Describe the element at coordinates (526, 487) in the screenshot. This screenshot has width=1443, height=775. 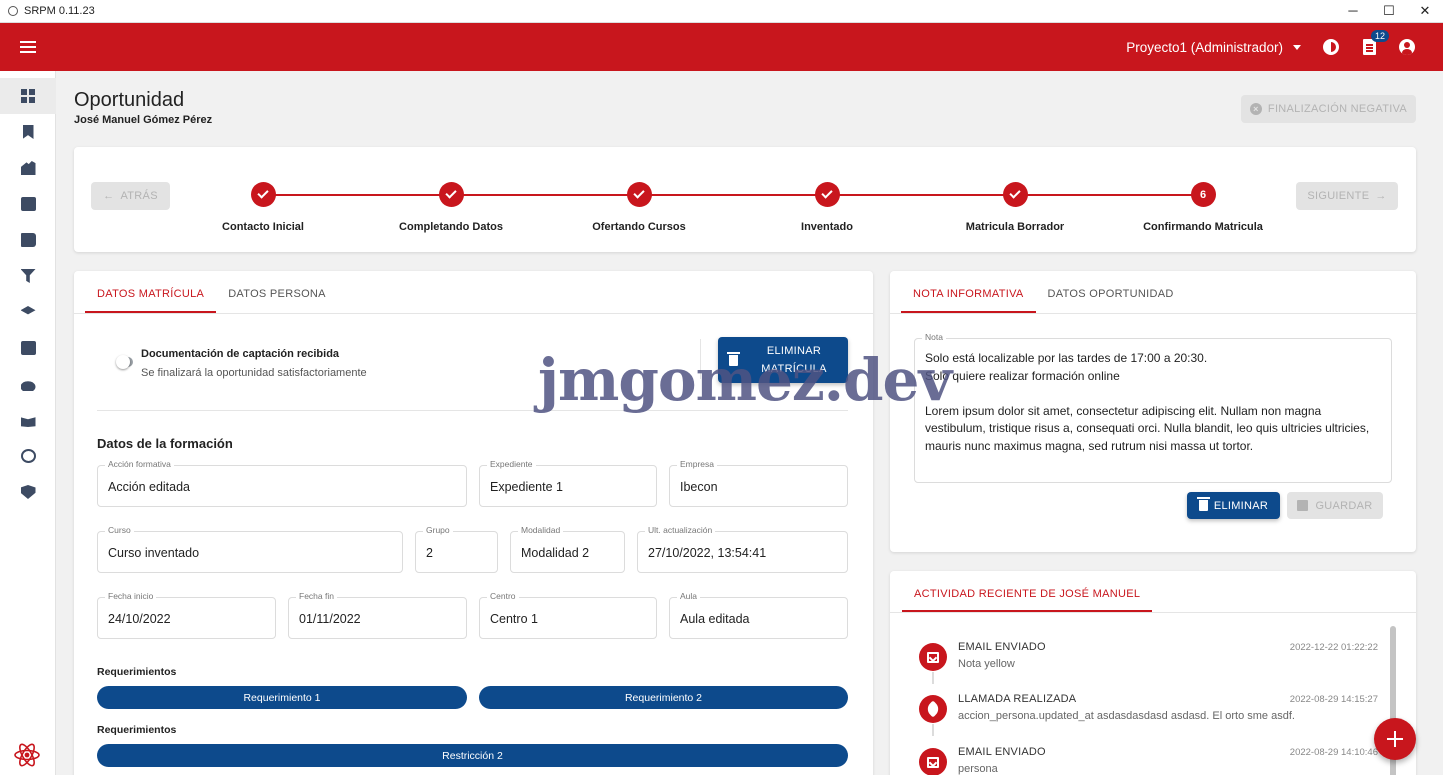
I see `field-value: Expediente 1` at that location.